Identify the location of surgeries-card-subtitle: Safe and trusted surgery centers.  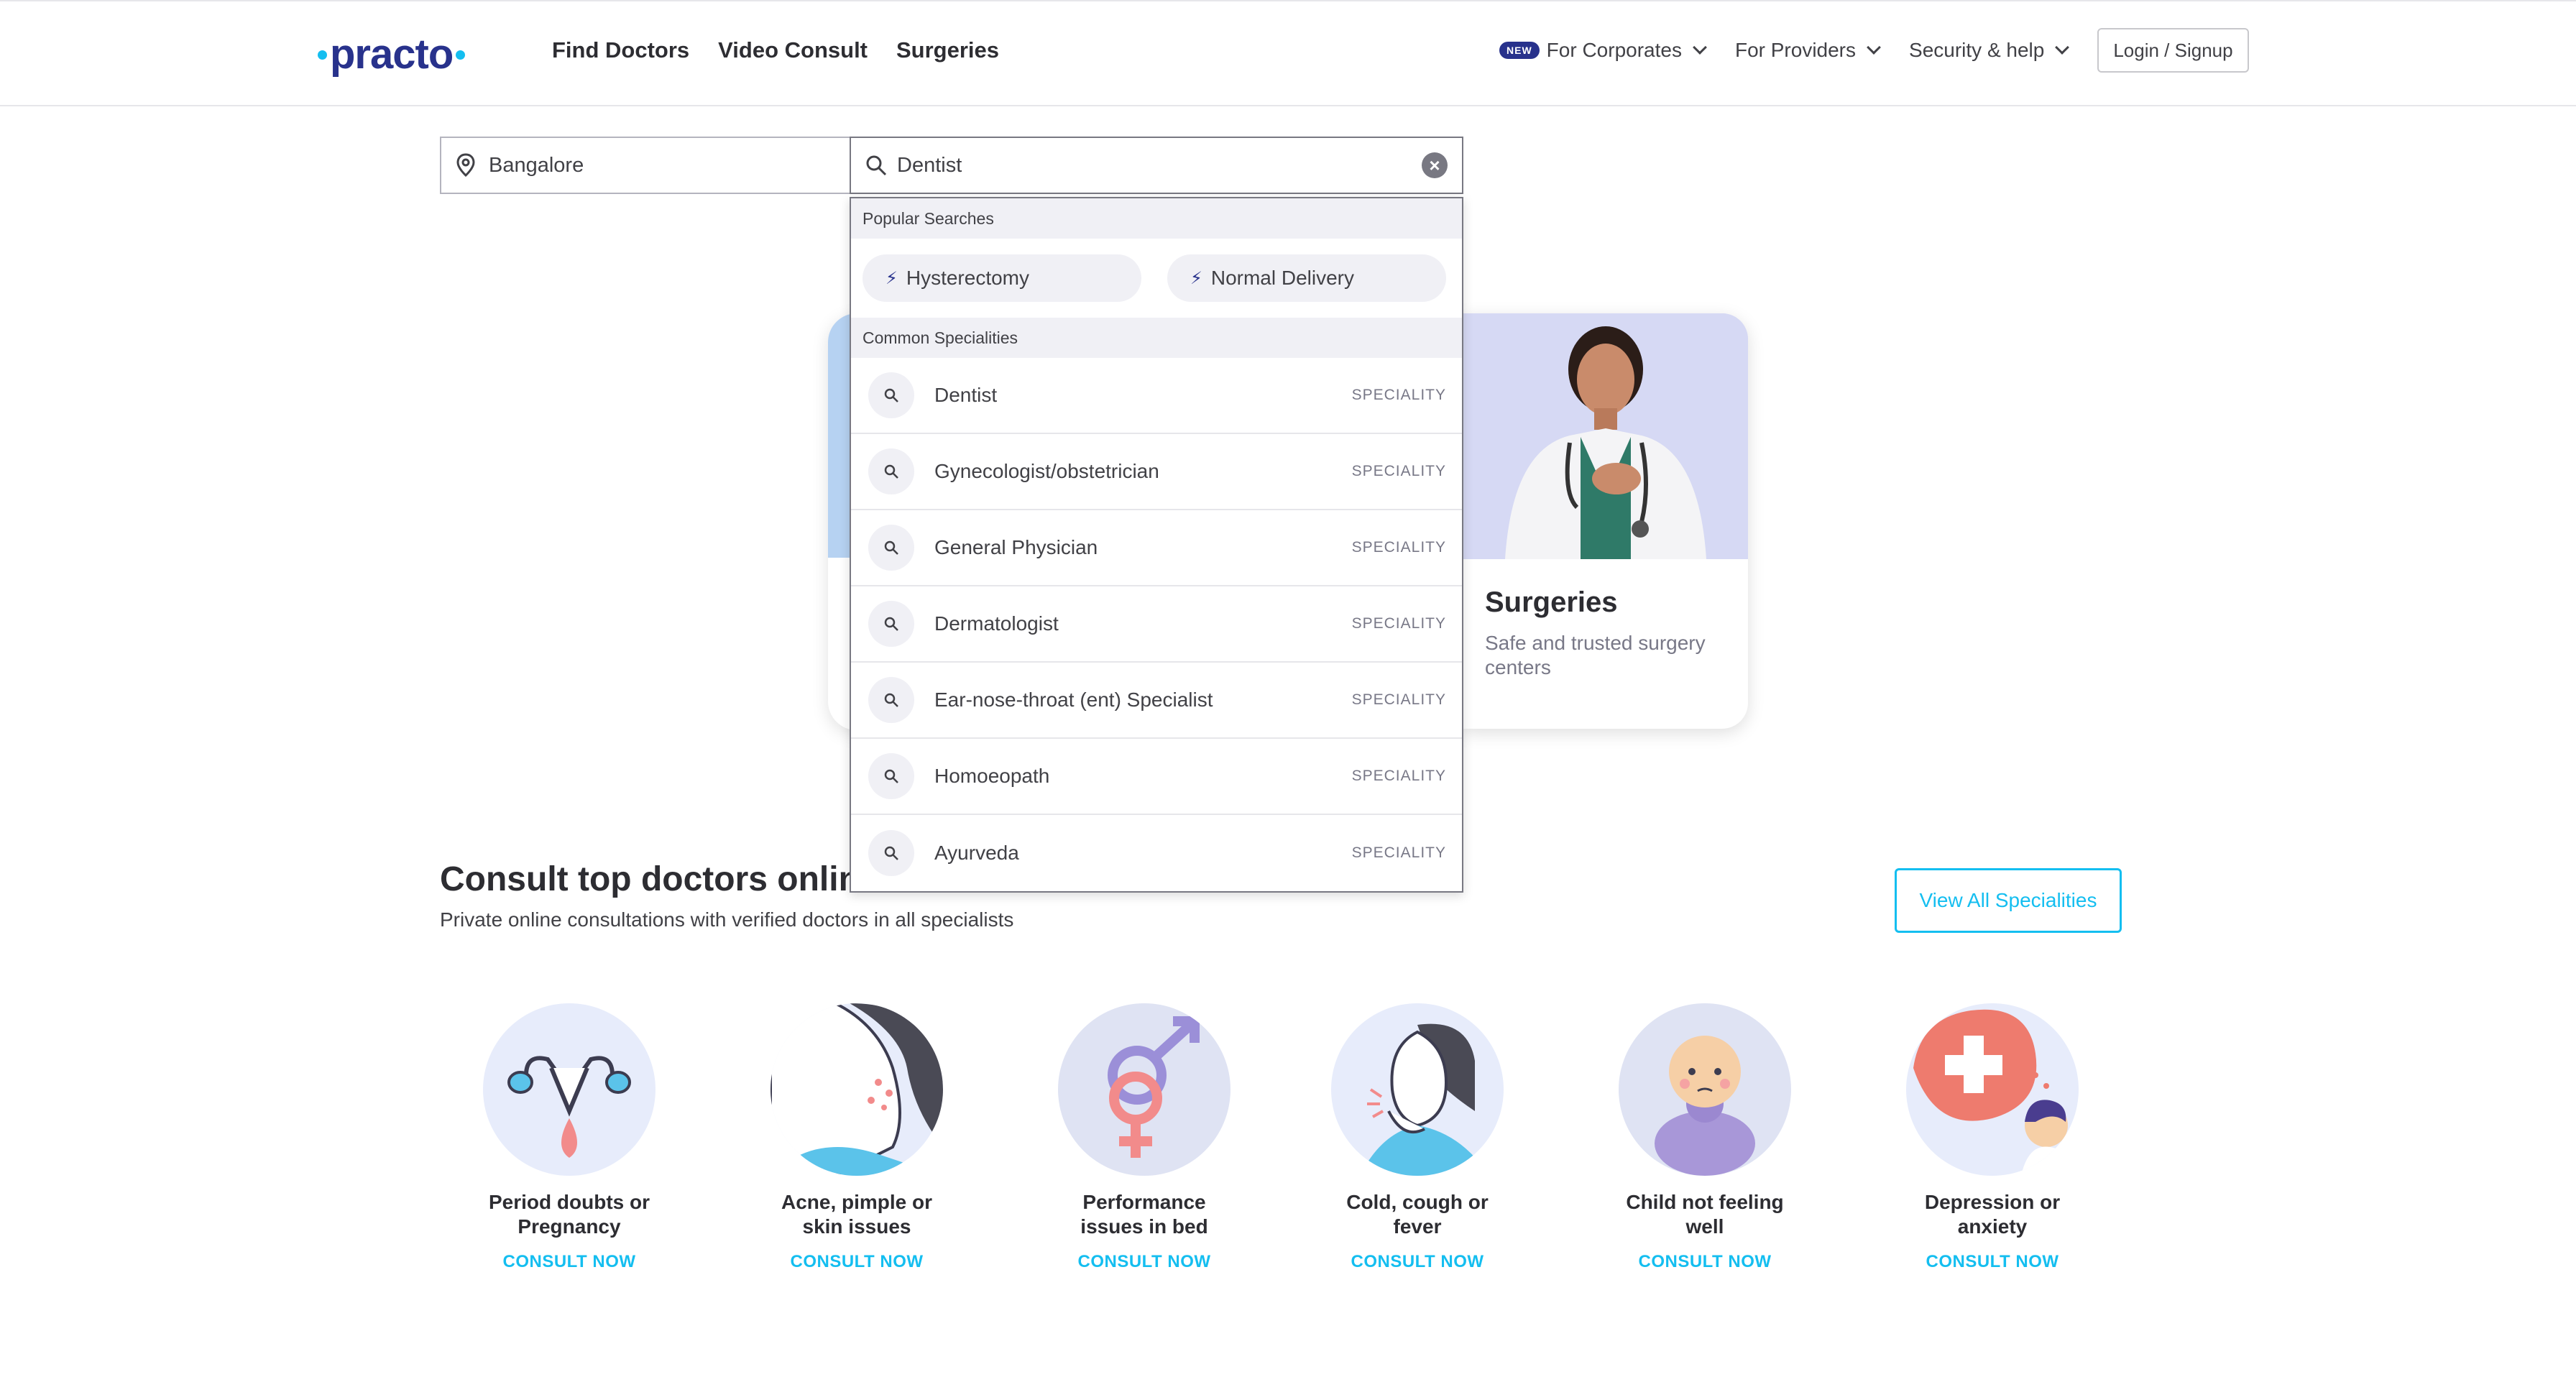
(1595, 655).